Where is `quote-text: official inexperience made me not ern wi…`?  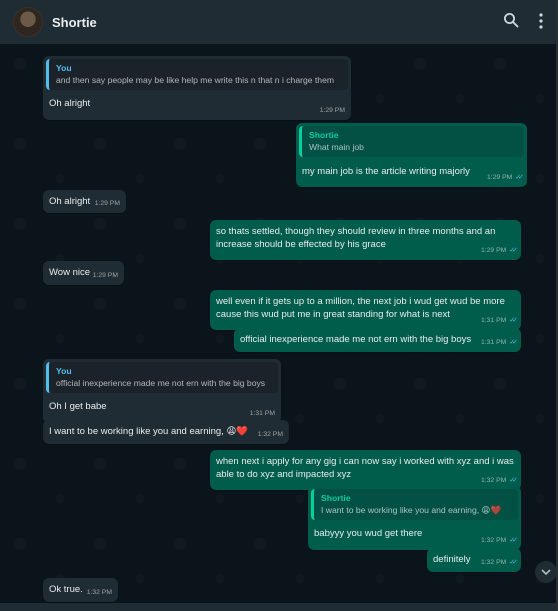
quote-text: official inexperience made me not ern wi… is located at coordinates (161, 383).